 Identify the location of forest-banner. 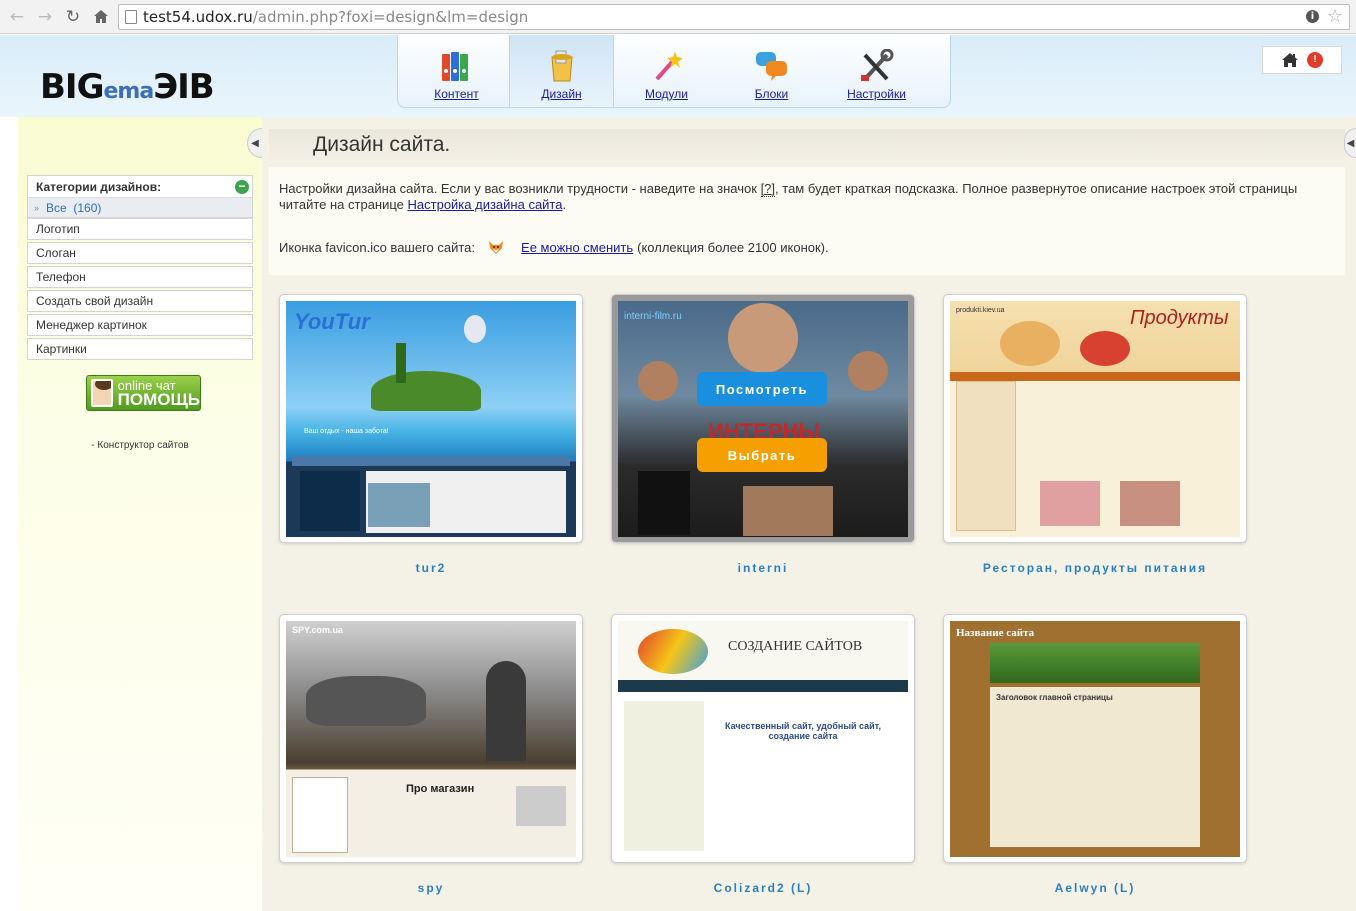
(1095, 663).